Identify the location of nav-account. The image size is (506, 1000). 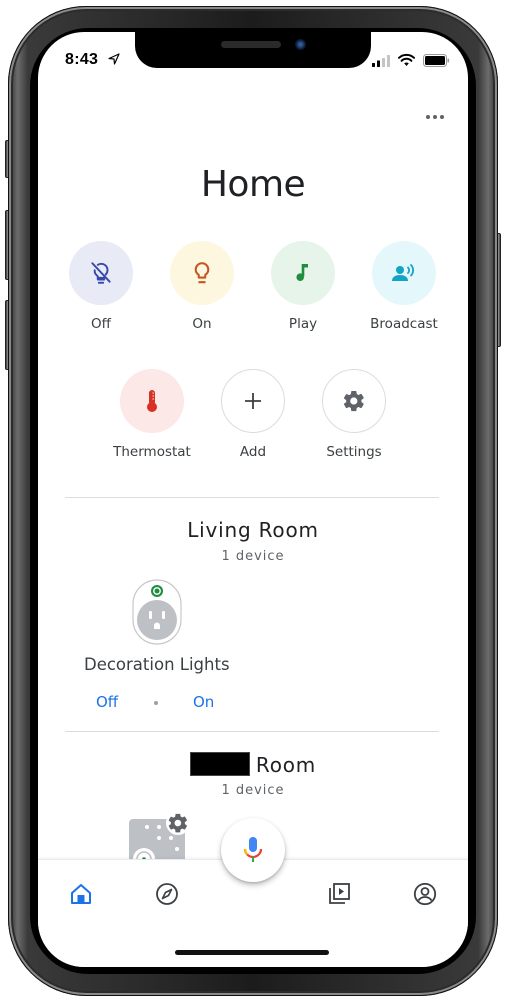
(425, 894).